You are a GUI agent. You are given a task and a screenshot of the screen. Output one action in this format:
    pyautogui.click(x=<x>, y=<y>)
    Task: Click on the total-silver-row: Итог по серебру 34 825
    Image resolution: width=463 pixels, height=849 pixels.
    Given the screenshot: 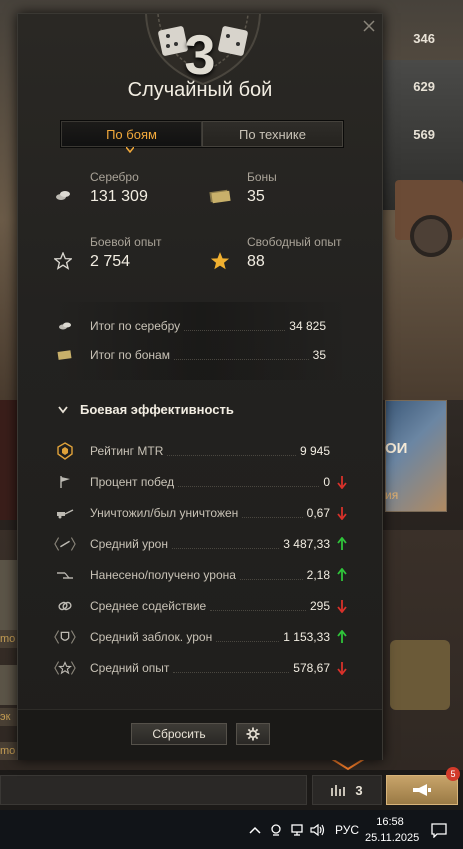 What is the action you would take?
    pyautogui.click(x=191, y=326)
    